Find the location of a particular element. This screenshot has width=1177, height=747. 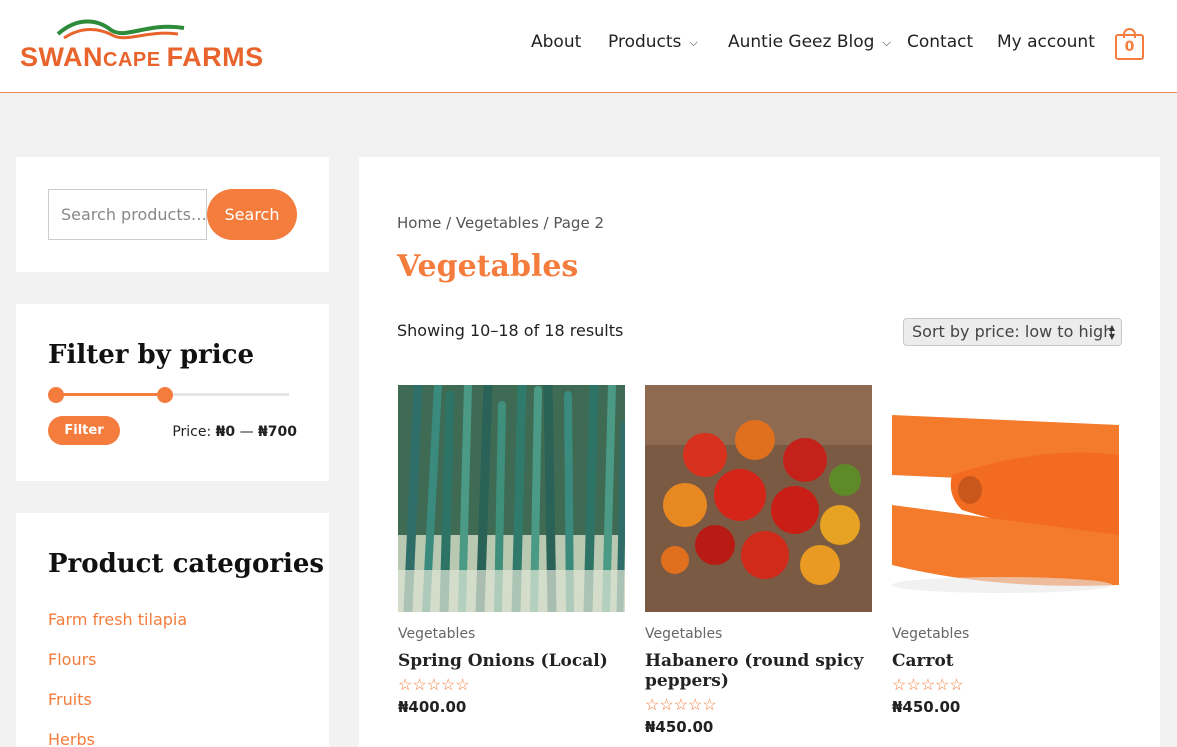

cart-button: 0 is located at coordinates (1129, 44).